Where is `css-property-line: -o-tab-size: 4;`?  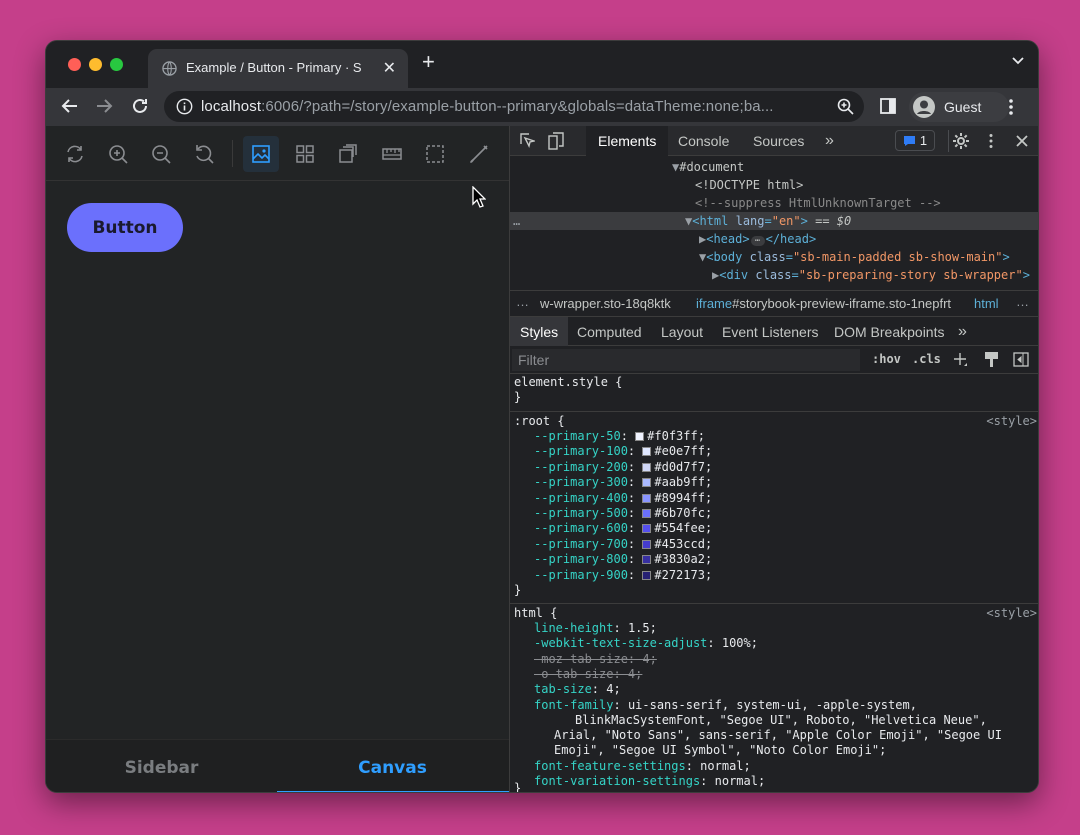
css-property-line: -o-tab-size: 4; is located at coordinates (588, 674).